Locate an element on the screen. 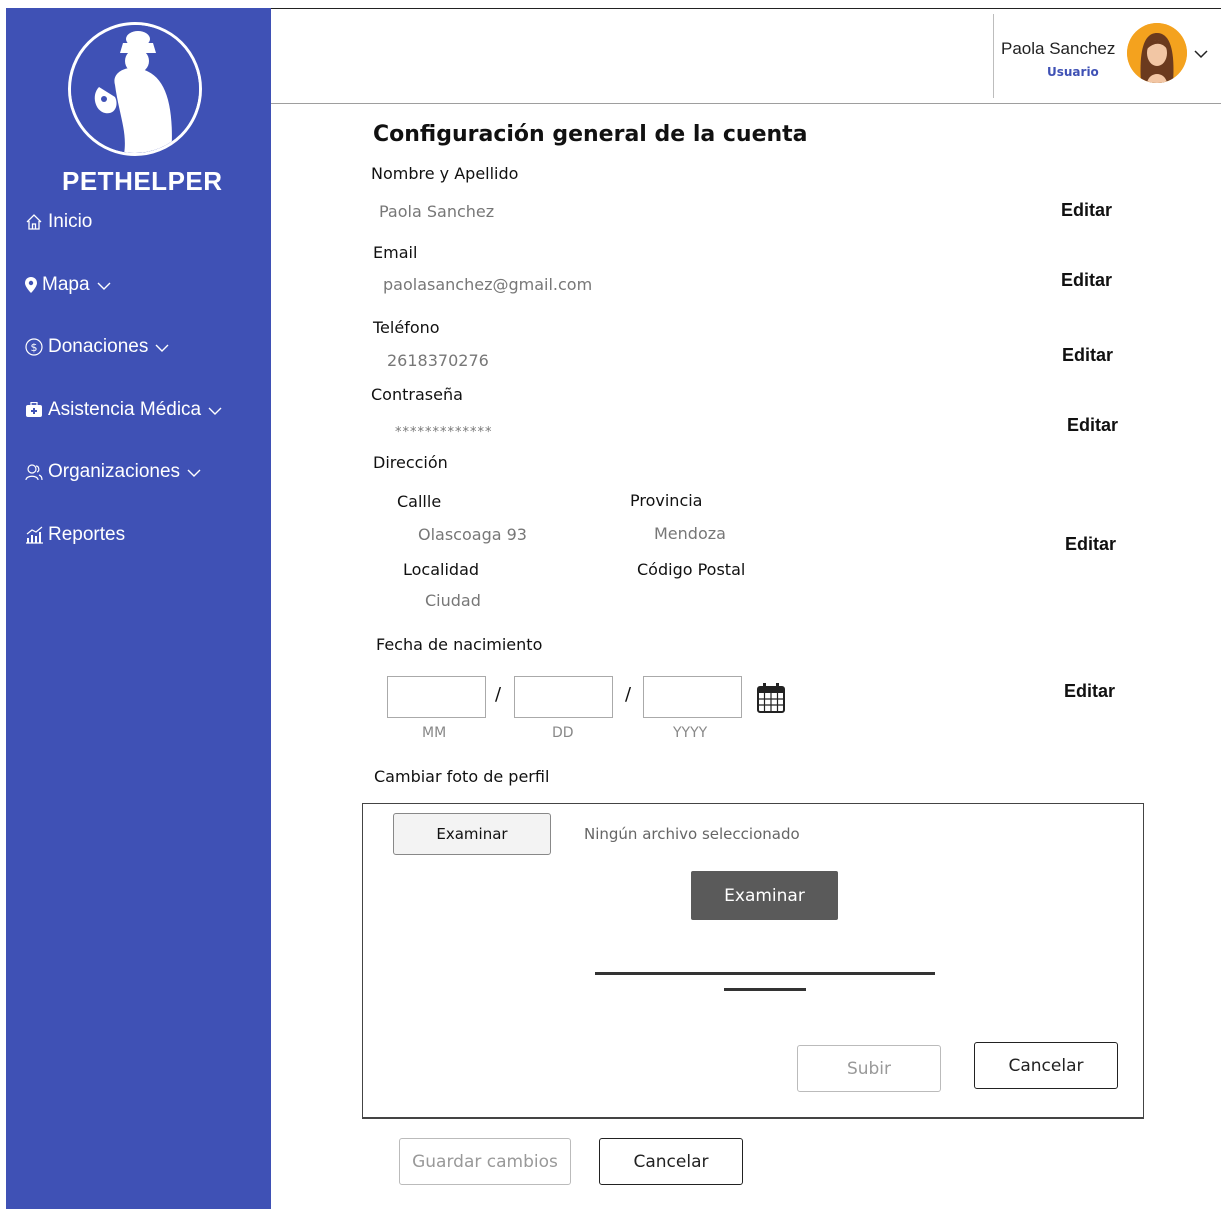  placeholder-line is located at coordinates (765, 973).